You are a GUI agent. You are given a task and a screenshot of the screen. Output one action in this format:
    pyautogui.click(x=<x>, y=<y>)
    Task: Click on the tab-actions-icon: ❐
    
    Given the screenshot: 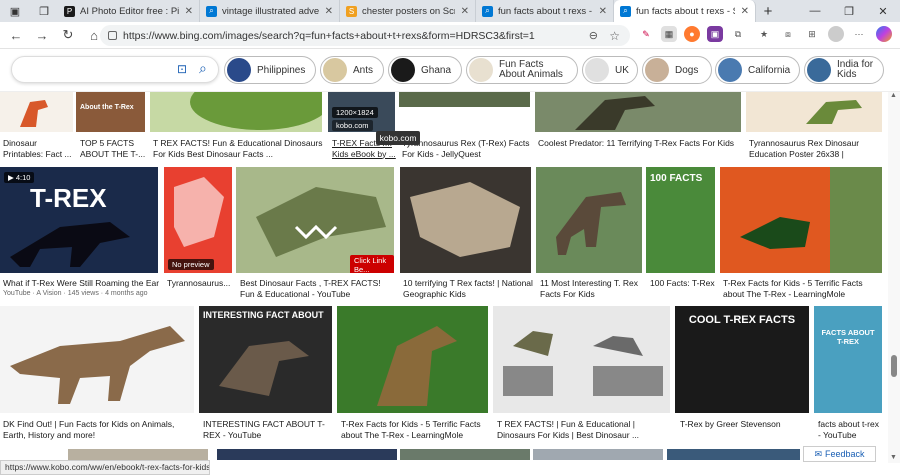 What is the action you would take?
    pyautogui.click(x=44, y=11)
    